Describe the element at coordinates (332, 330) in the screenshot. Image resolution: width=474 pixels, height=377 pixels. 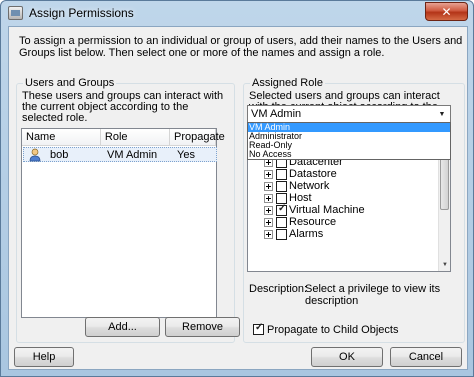
I see `propagate-label: Propagate to Child Objects` at that location.